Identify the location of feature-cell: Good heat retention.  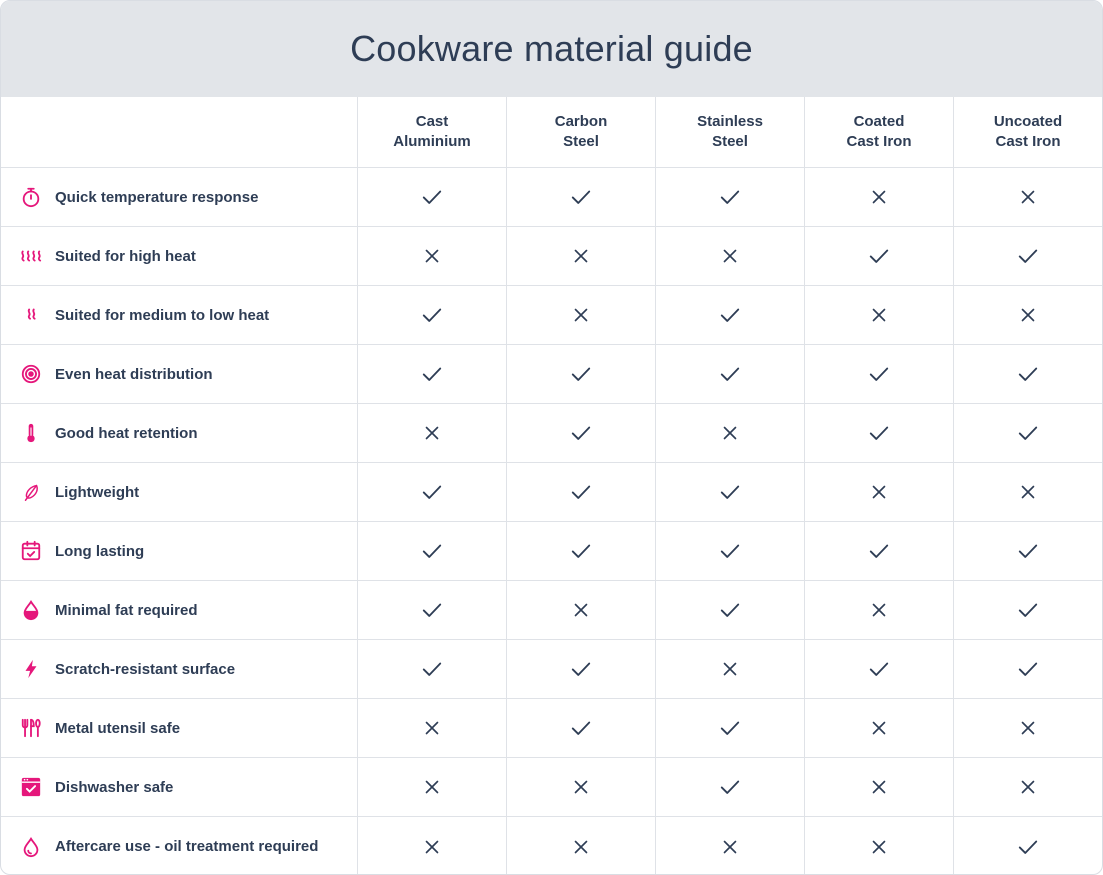
(179, 433).